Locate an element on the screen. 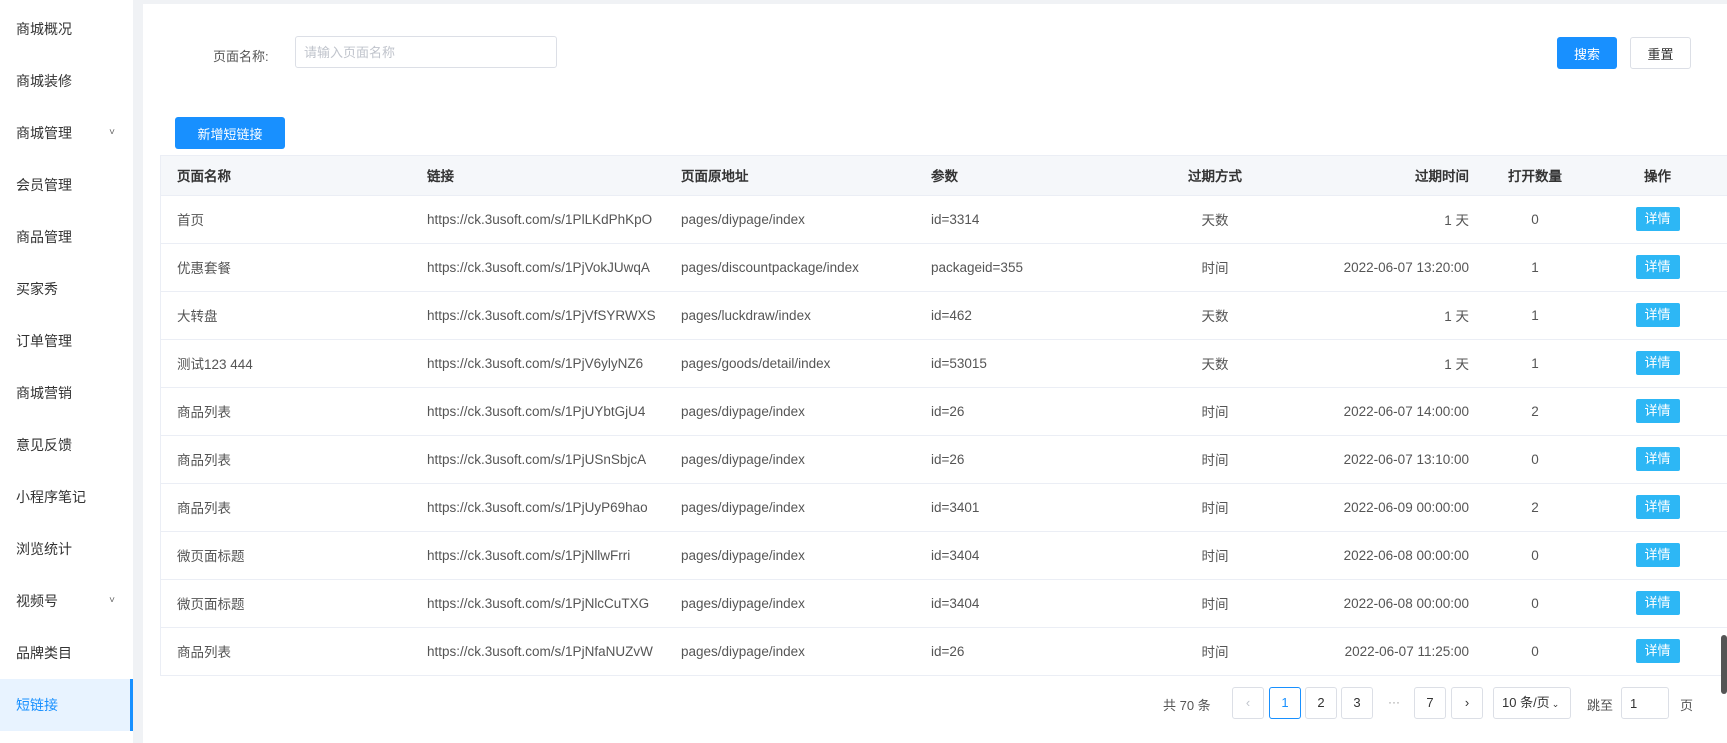 Image resolution: width=1727 pixels, height=743 pixels. chevron-left-icon: ‹ is located at coordinates (1248, 702).